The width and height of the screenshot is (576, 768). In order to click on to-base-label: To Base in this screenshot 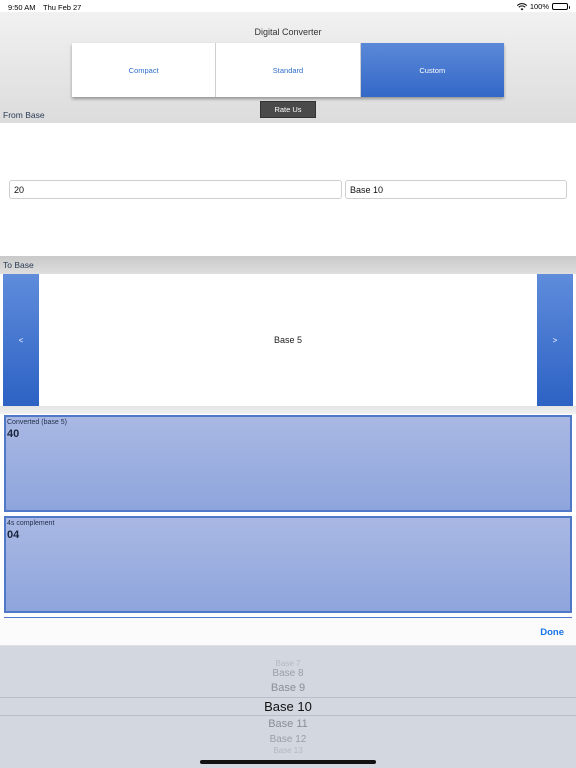, I will do `click(18, 265)`.